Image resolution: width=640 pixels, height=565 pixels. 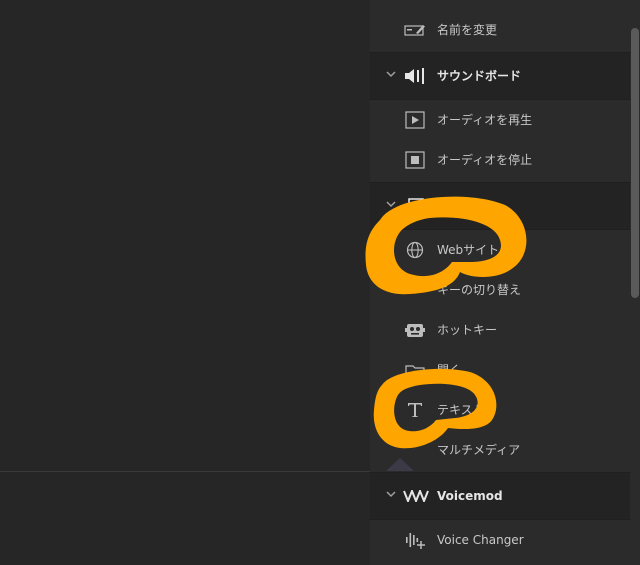 What do you see at coordinates (415, 370) in the screenshot?
I see `open-icon` at bounding box center [415, 370].